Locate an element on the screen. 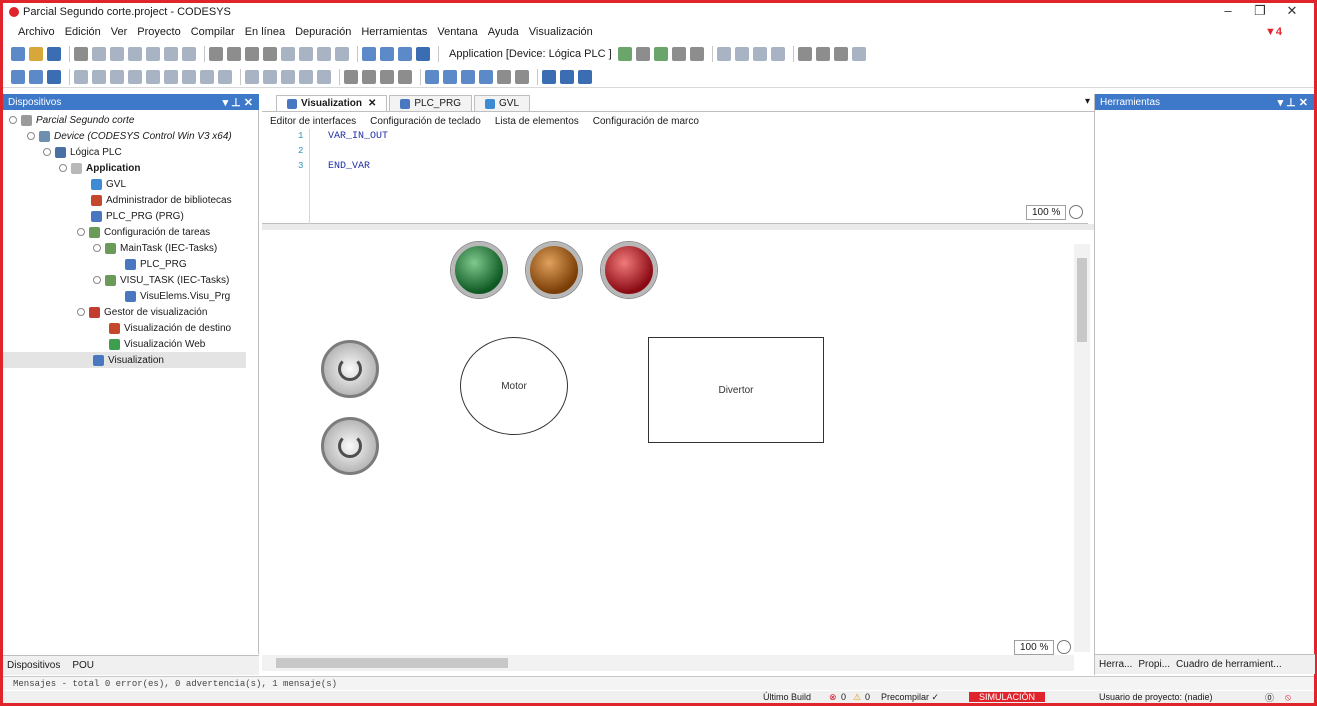  subtab-element-list: Lista de elementos is located at coordinates (537, 121).